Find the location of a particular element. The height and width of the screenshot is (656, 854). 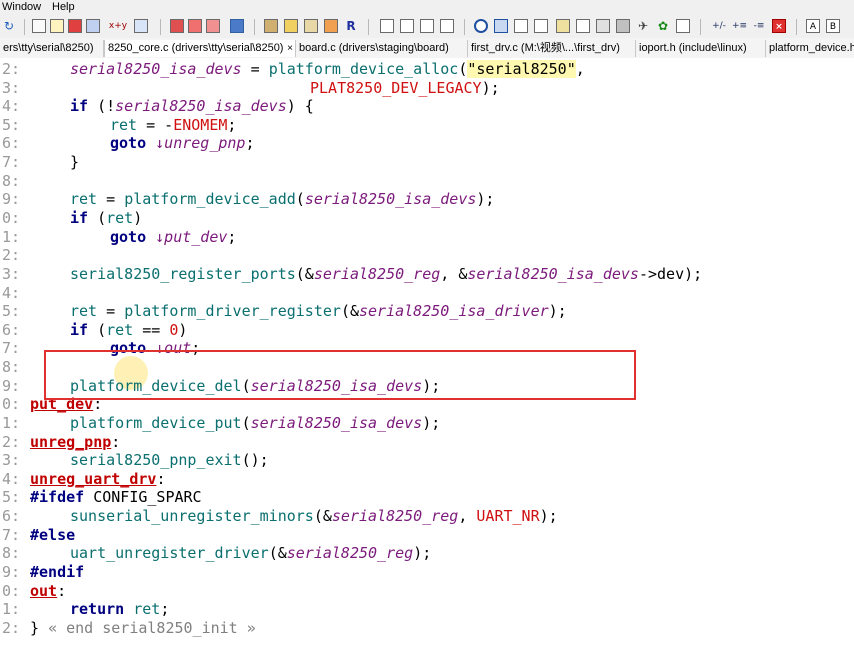

code-line: goto ↓unreg_pnp; is located at coordinates (182, 143).